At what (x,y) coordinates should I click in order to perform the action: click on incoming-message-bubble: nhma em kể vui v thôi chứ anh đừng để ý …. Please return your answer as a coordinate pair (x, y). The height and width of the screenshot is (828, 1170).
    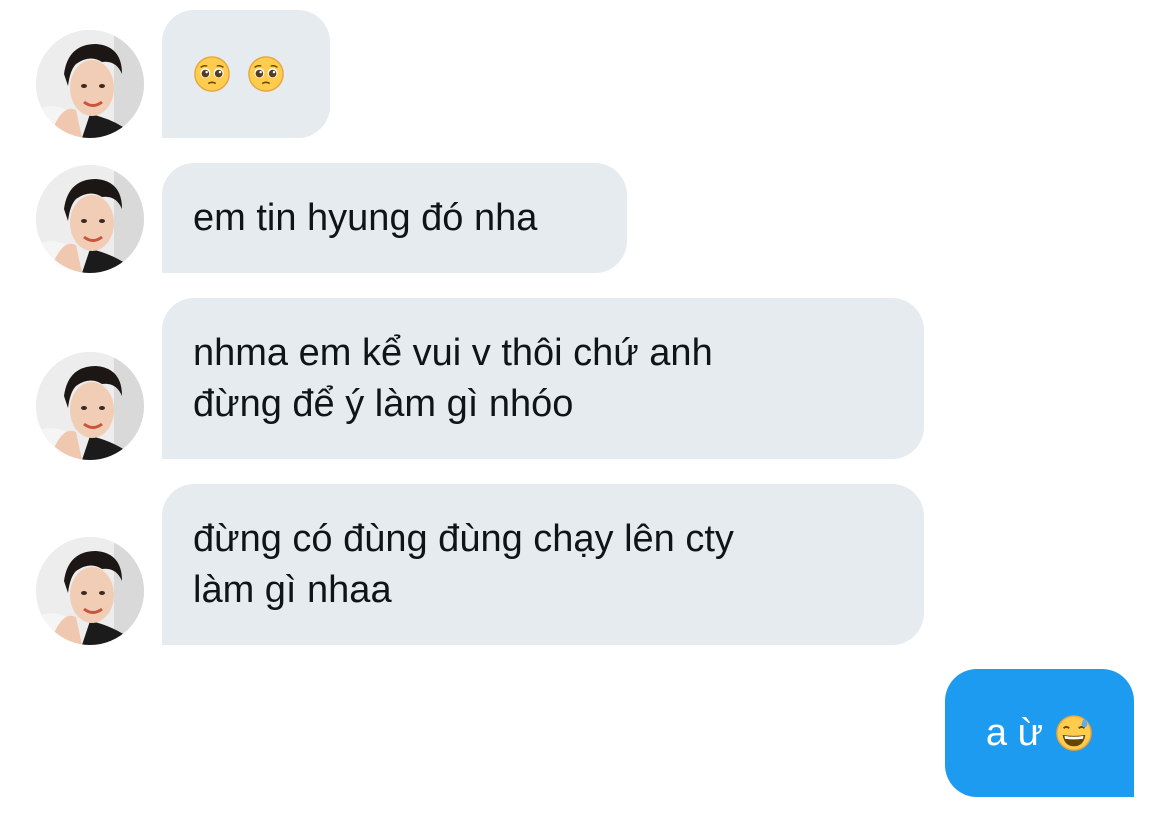
    Looking at the image, I should click on (543, 378).